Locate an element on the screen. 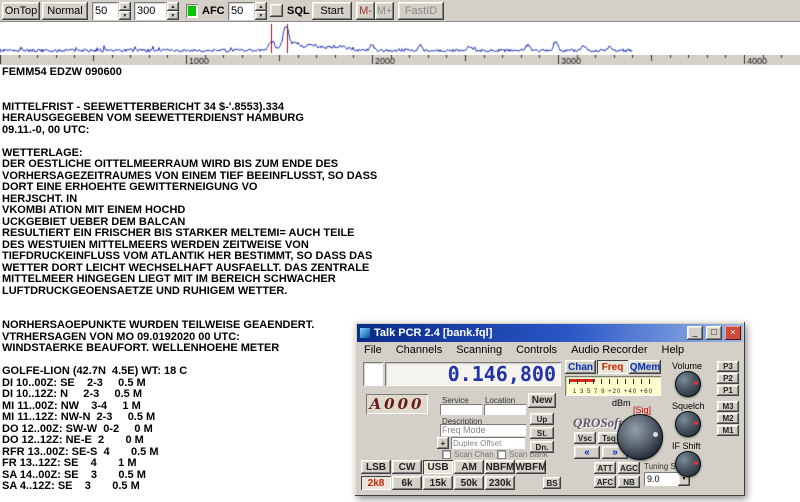 This screenshot has width=800, height=502. duplex-plus-button: + is located at coordinates (443, 443).